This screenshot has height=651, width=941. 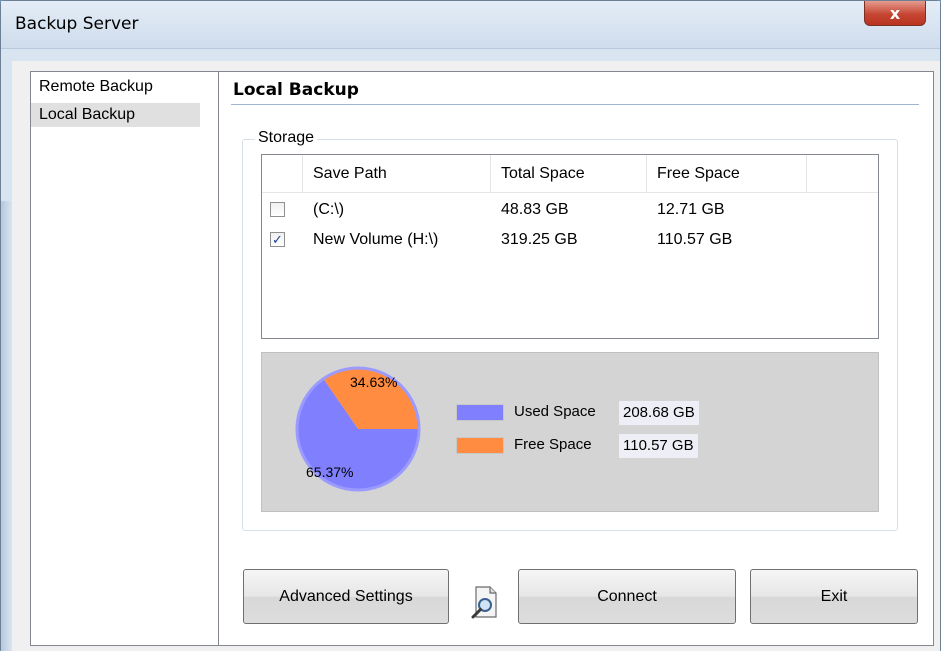 I want to click on pie-label-used-space: 65.37%, so click(x=329, y=472).